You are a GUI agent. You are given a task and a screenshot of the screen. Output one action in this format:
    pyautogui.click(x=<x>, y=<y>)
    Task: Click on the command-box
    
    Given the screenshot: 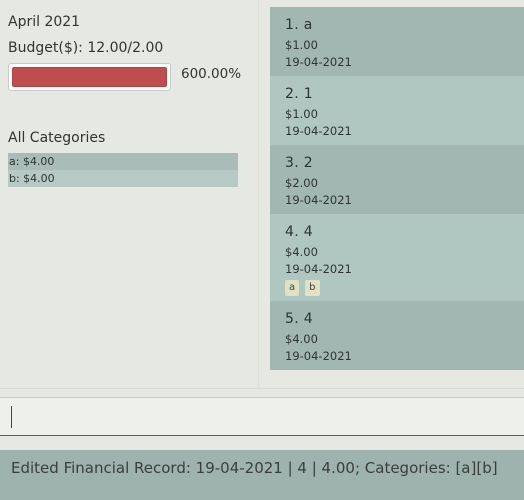 What is the action you would take?
    pyautogui.click(x=262, y=416)
    